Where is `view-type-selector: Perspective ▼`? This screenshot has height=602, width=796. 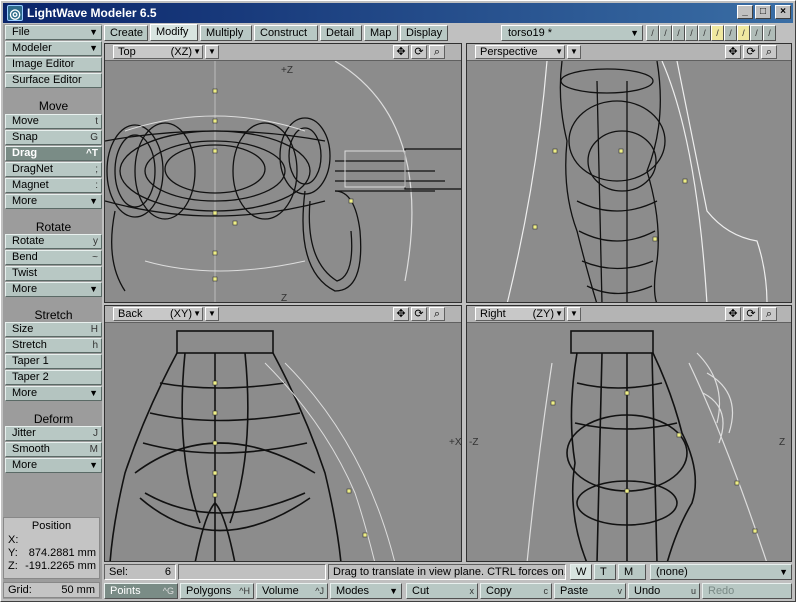 view-type-selector: Perspective ▼ is located at coordinates (520, 52).